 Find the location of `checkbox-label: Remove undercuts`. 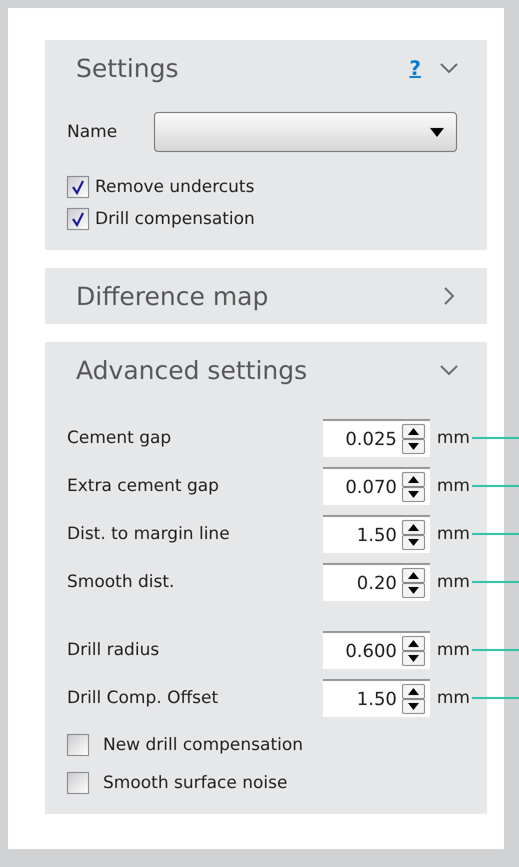

checkbox-label: Remove undercuts is located at coordinates (174, 187).